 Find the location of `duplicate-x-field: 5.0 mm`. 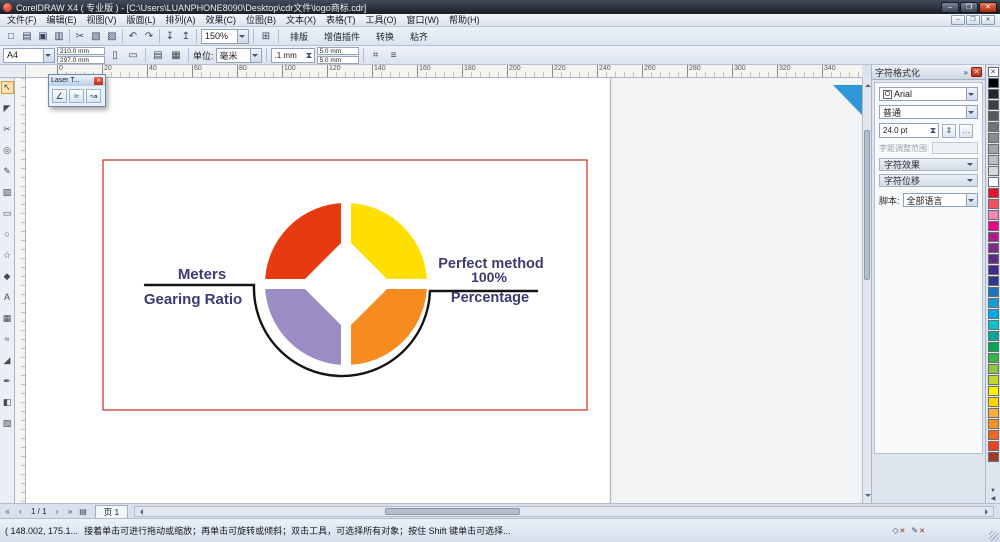

duplicate-x-field: 5.0 mm is located at coordinates (337, 50).